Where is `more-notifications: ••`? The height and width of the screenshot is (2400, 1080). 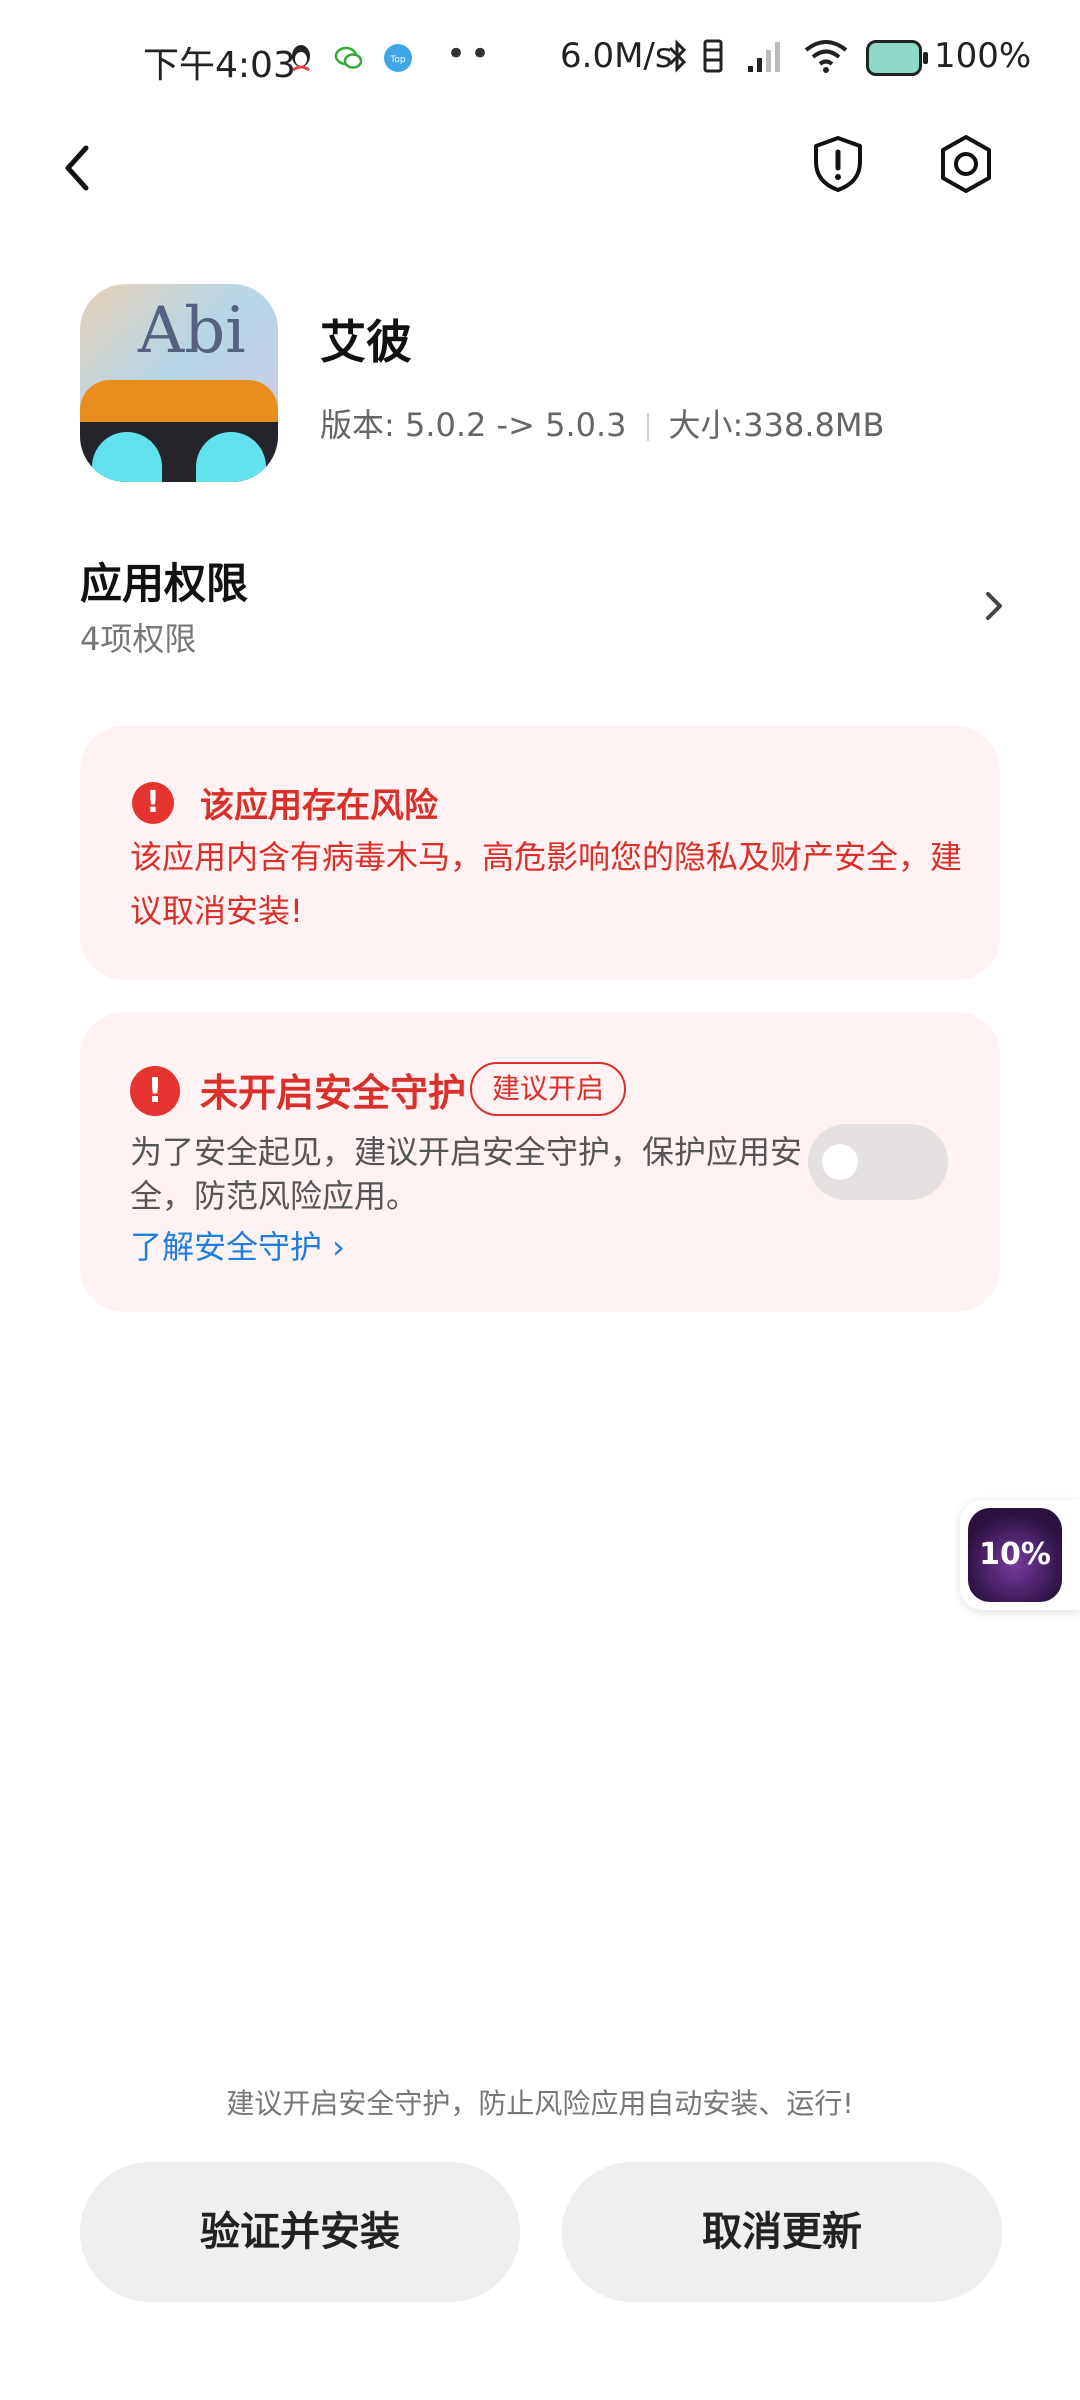
more-notifications: •• is located at coordinates (470, 54).